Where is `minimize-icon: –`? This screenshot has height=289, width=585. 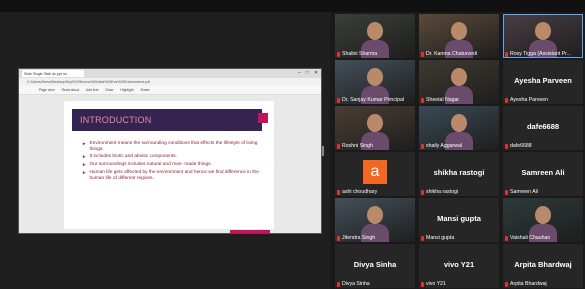 minimize-icon: – is located at coordinates (299, 73).